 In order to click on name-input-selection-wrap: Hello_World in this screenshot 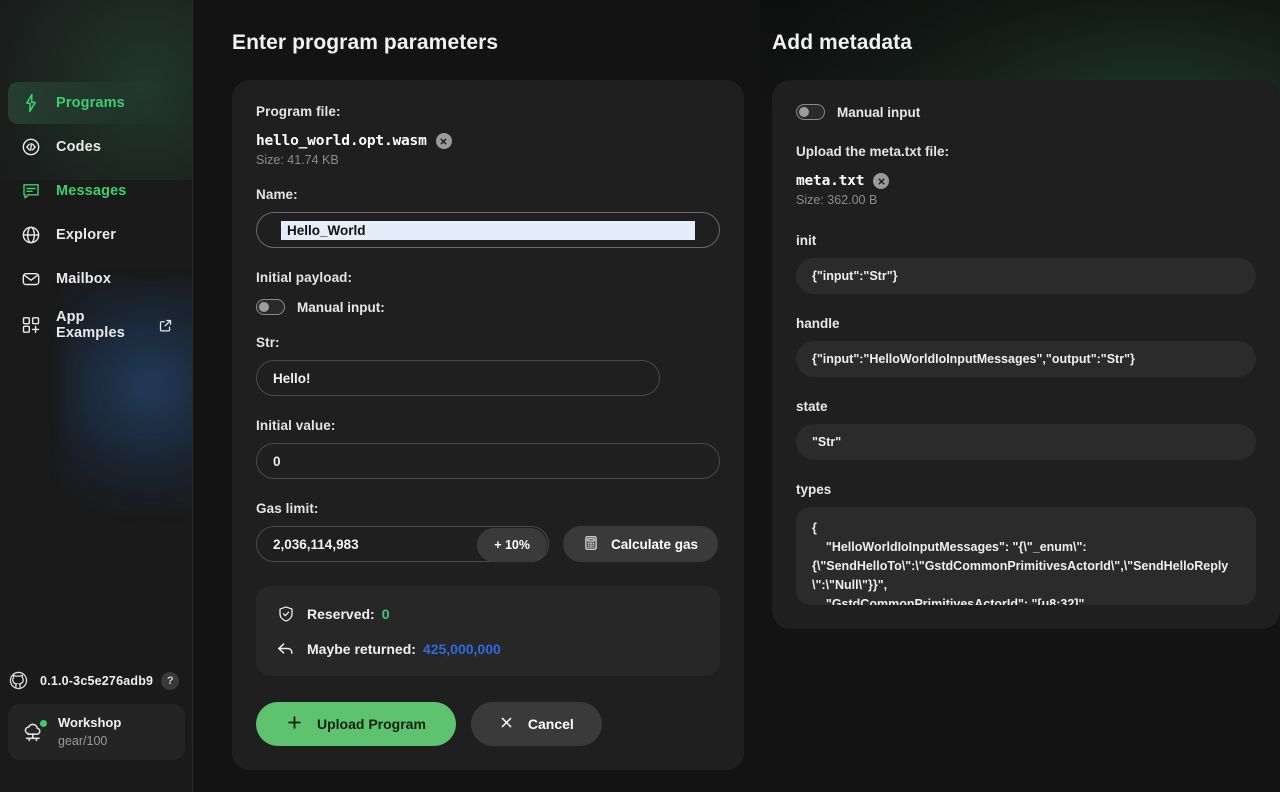, I will do `click(488, 230)`.